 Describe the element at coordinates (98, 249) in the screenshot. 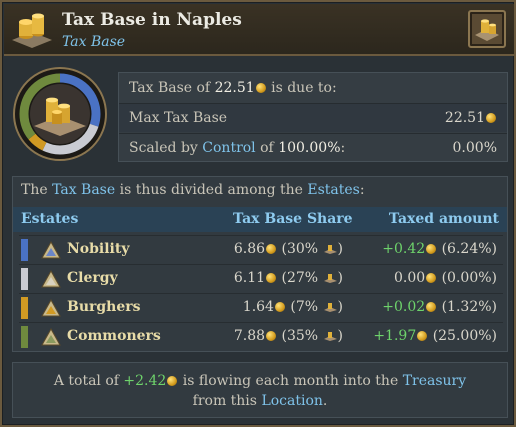

I see `estate-name: Nobility` at that location.